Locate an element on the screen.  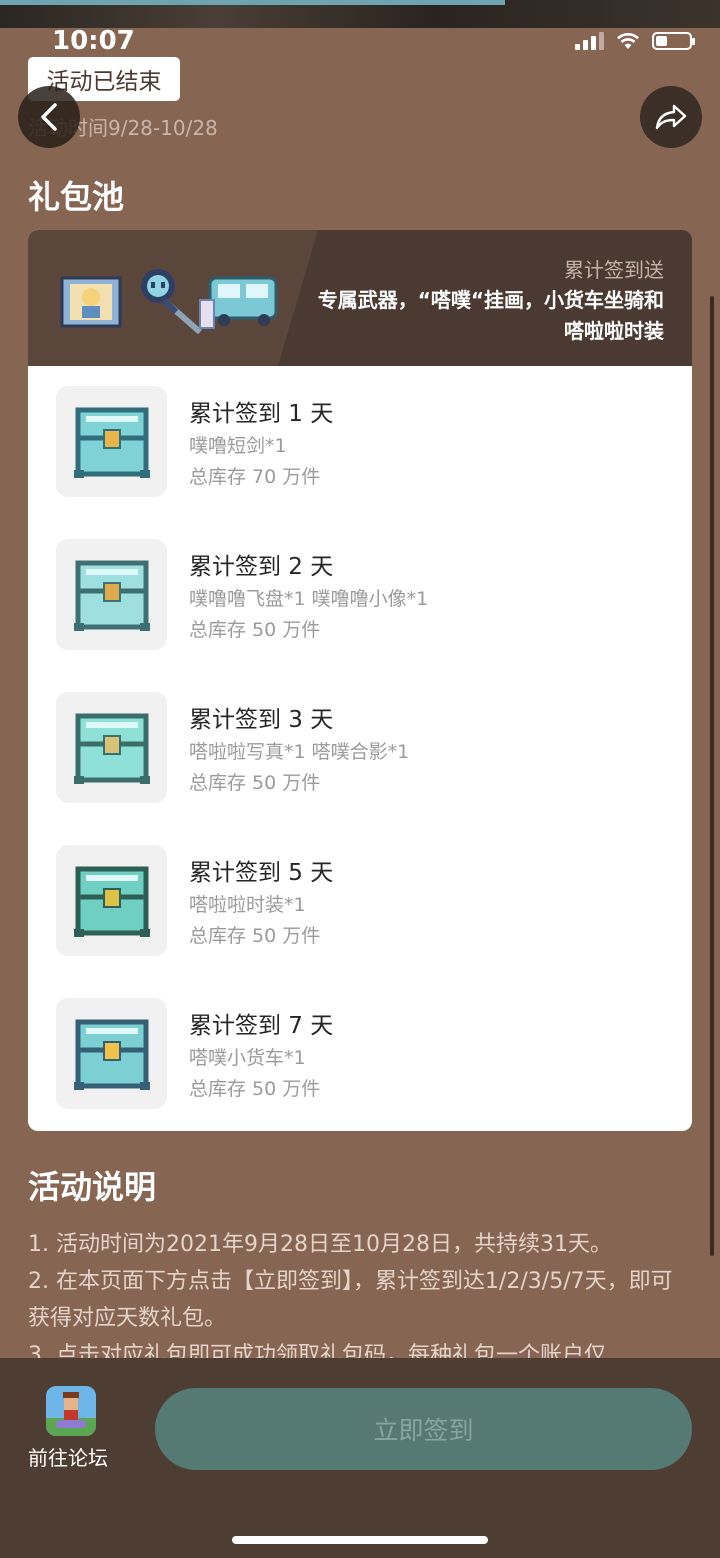
gift-pool-banner: 累计签到送 专属武器，“嗒噗“挂画，小货车坐骑和嗒啦啦时装 is located at coordinates (360, 298).